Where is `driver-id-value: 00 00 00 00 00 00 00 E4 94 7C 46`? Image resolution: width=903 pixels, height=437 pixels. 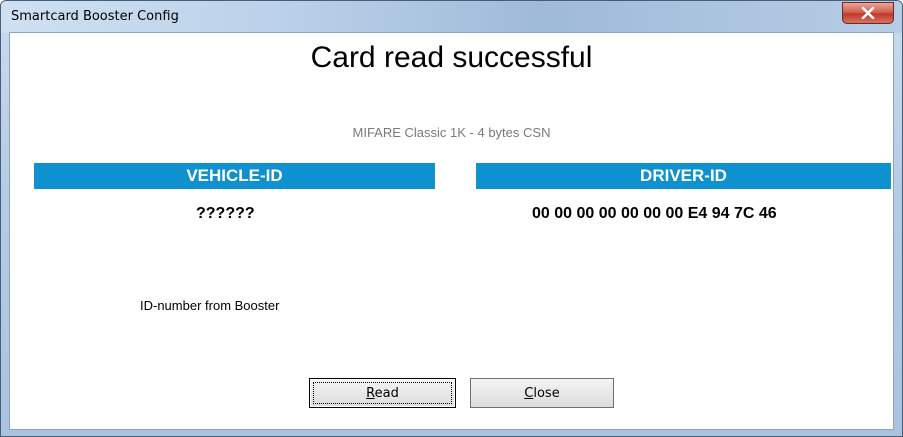 driver-id-value: 00 00 00 00 00 00 00 E4 94 7C 46 is located at coordinates (654, 213).